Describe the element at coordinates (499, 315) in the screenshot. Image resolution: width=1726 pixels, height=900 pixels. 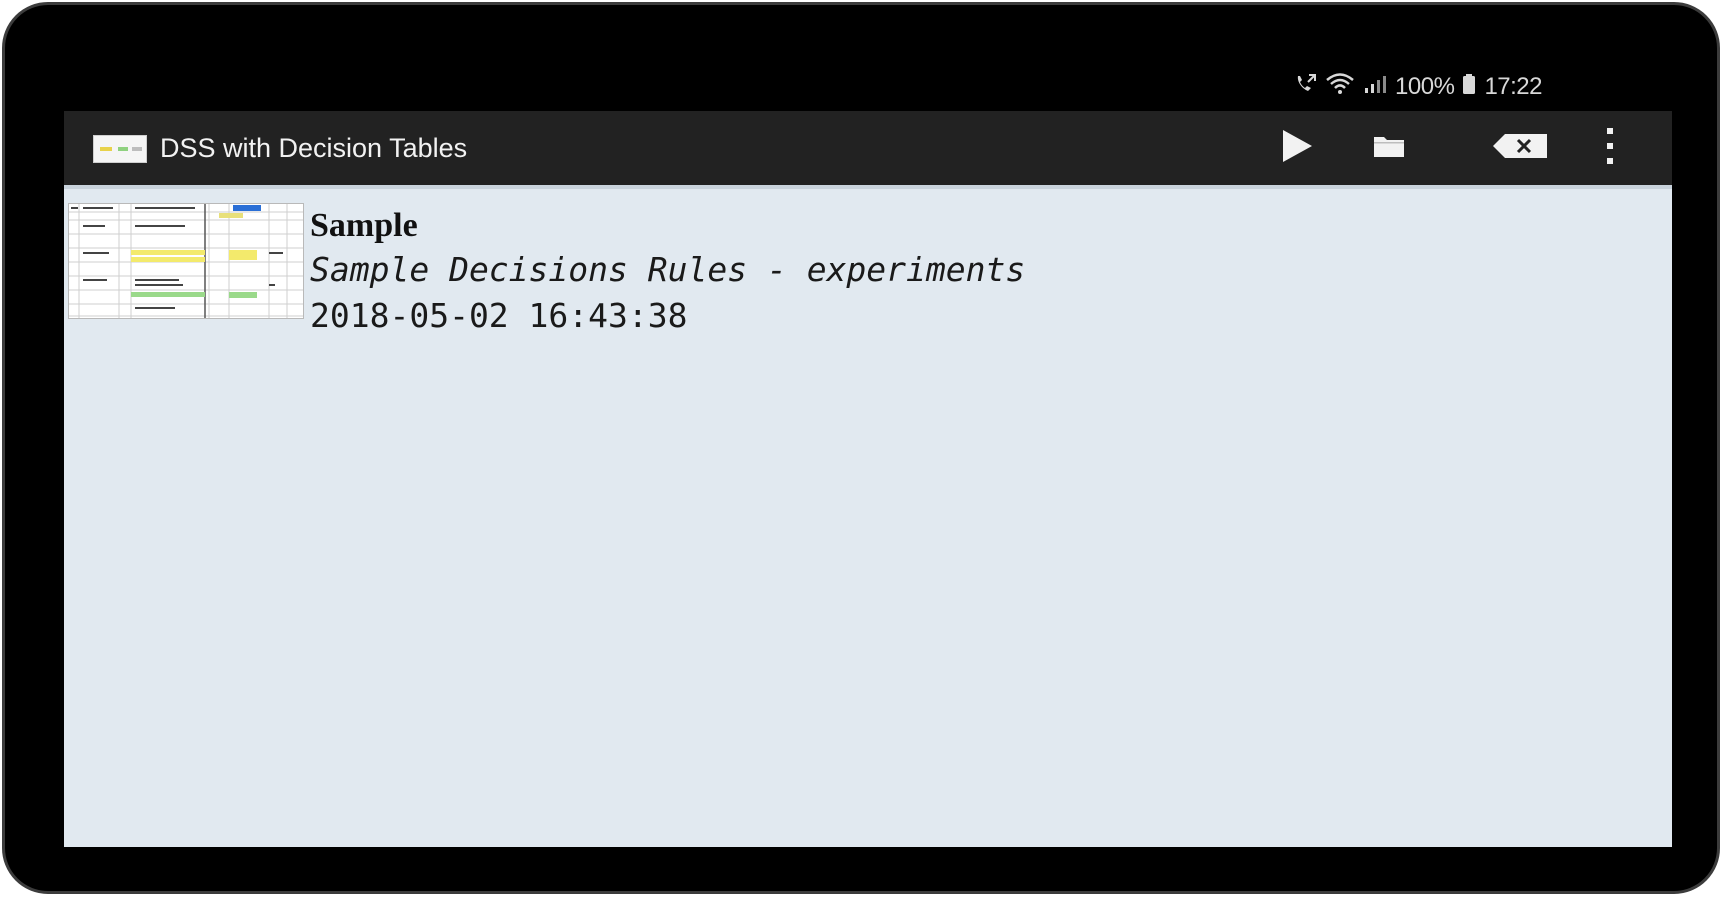
I see `item-timestamp: 2018-05-02 16:43:38` at that location.